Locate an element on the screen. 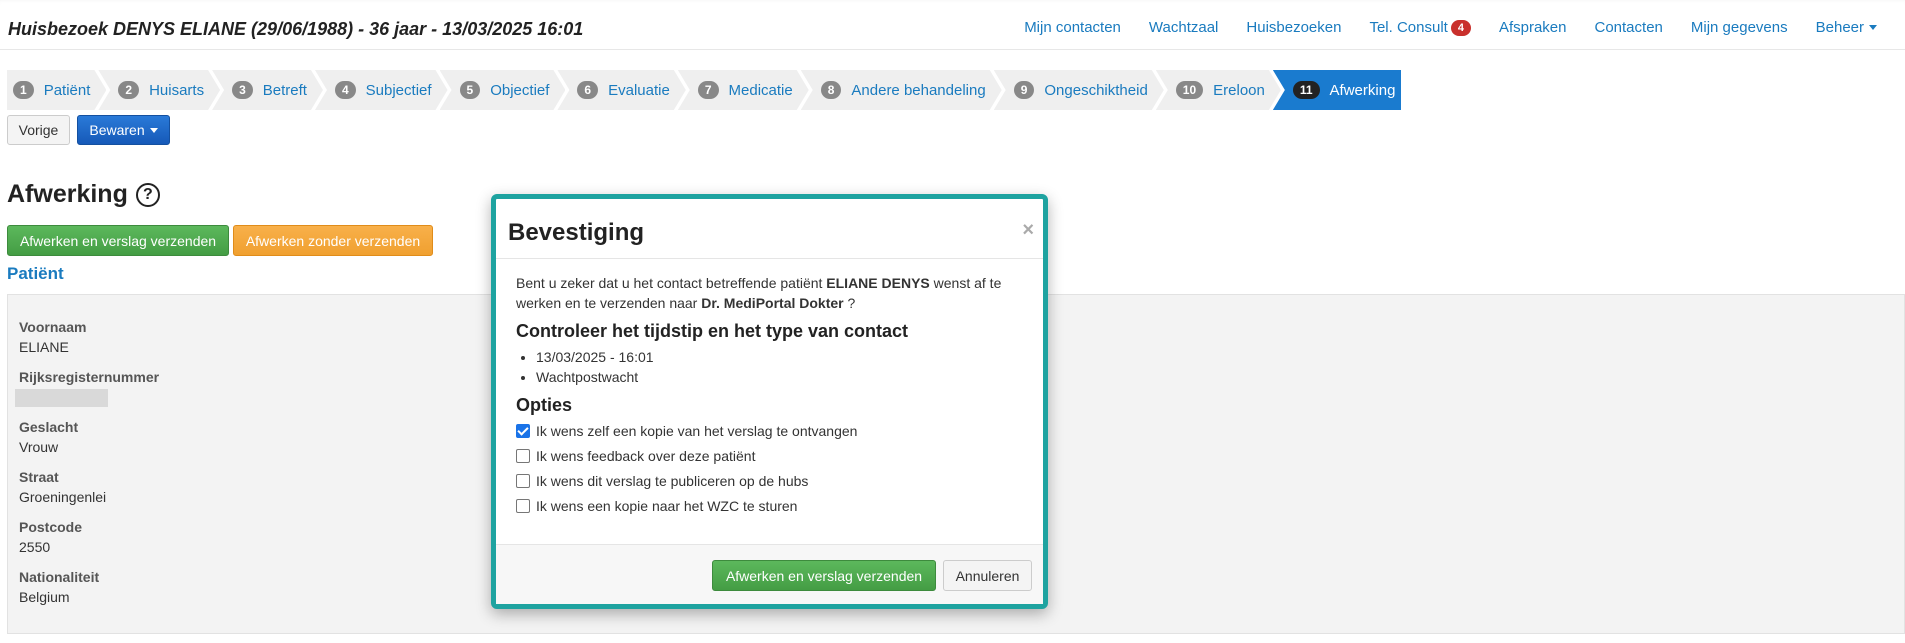 The image size is (1905, 643). modal-header: Bevestiging × is located at coordinates (769, 229).